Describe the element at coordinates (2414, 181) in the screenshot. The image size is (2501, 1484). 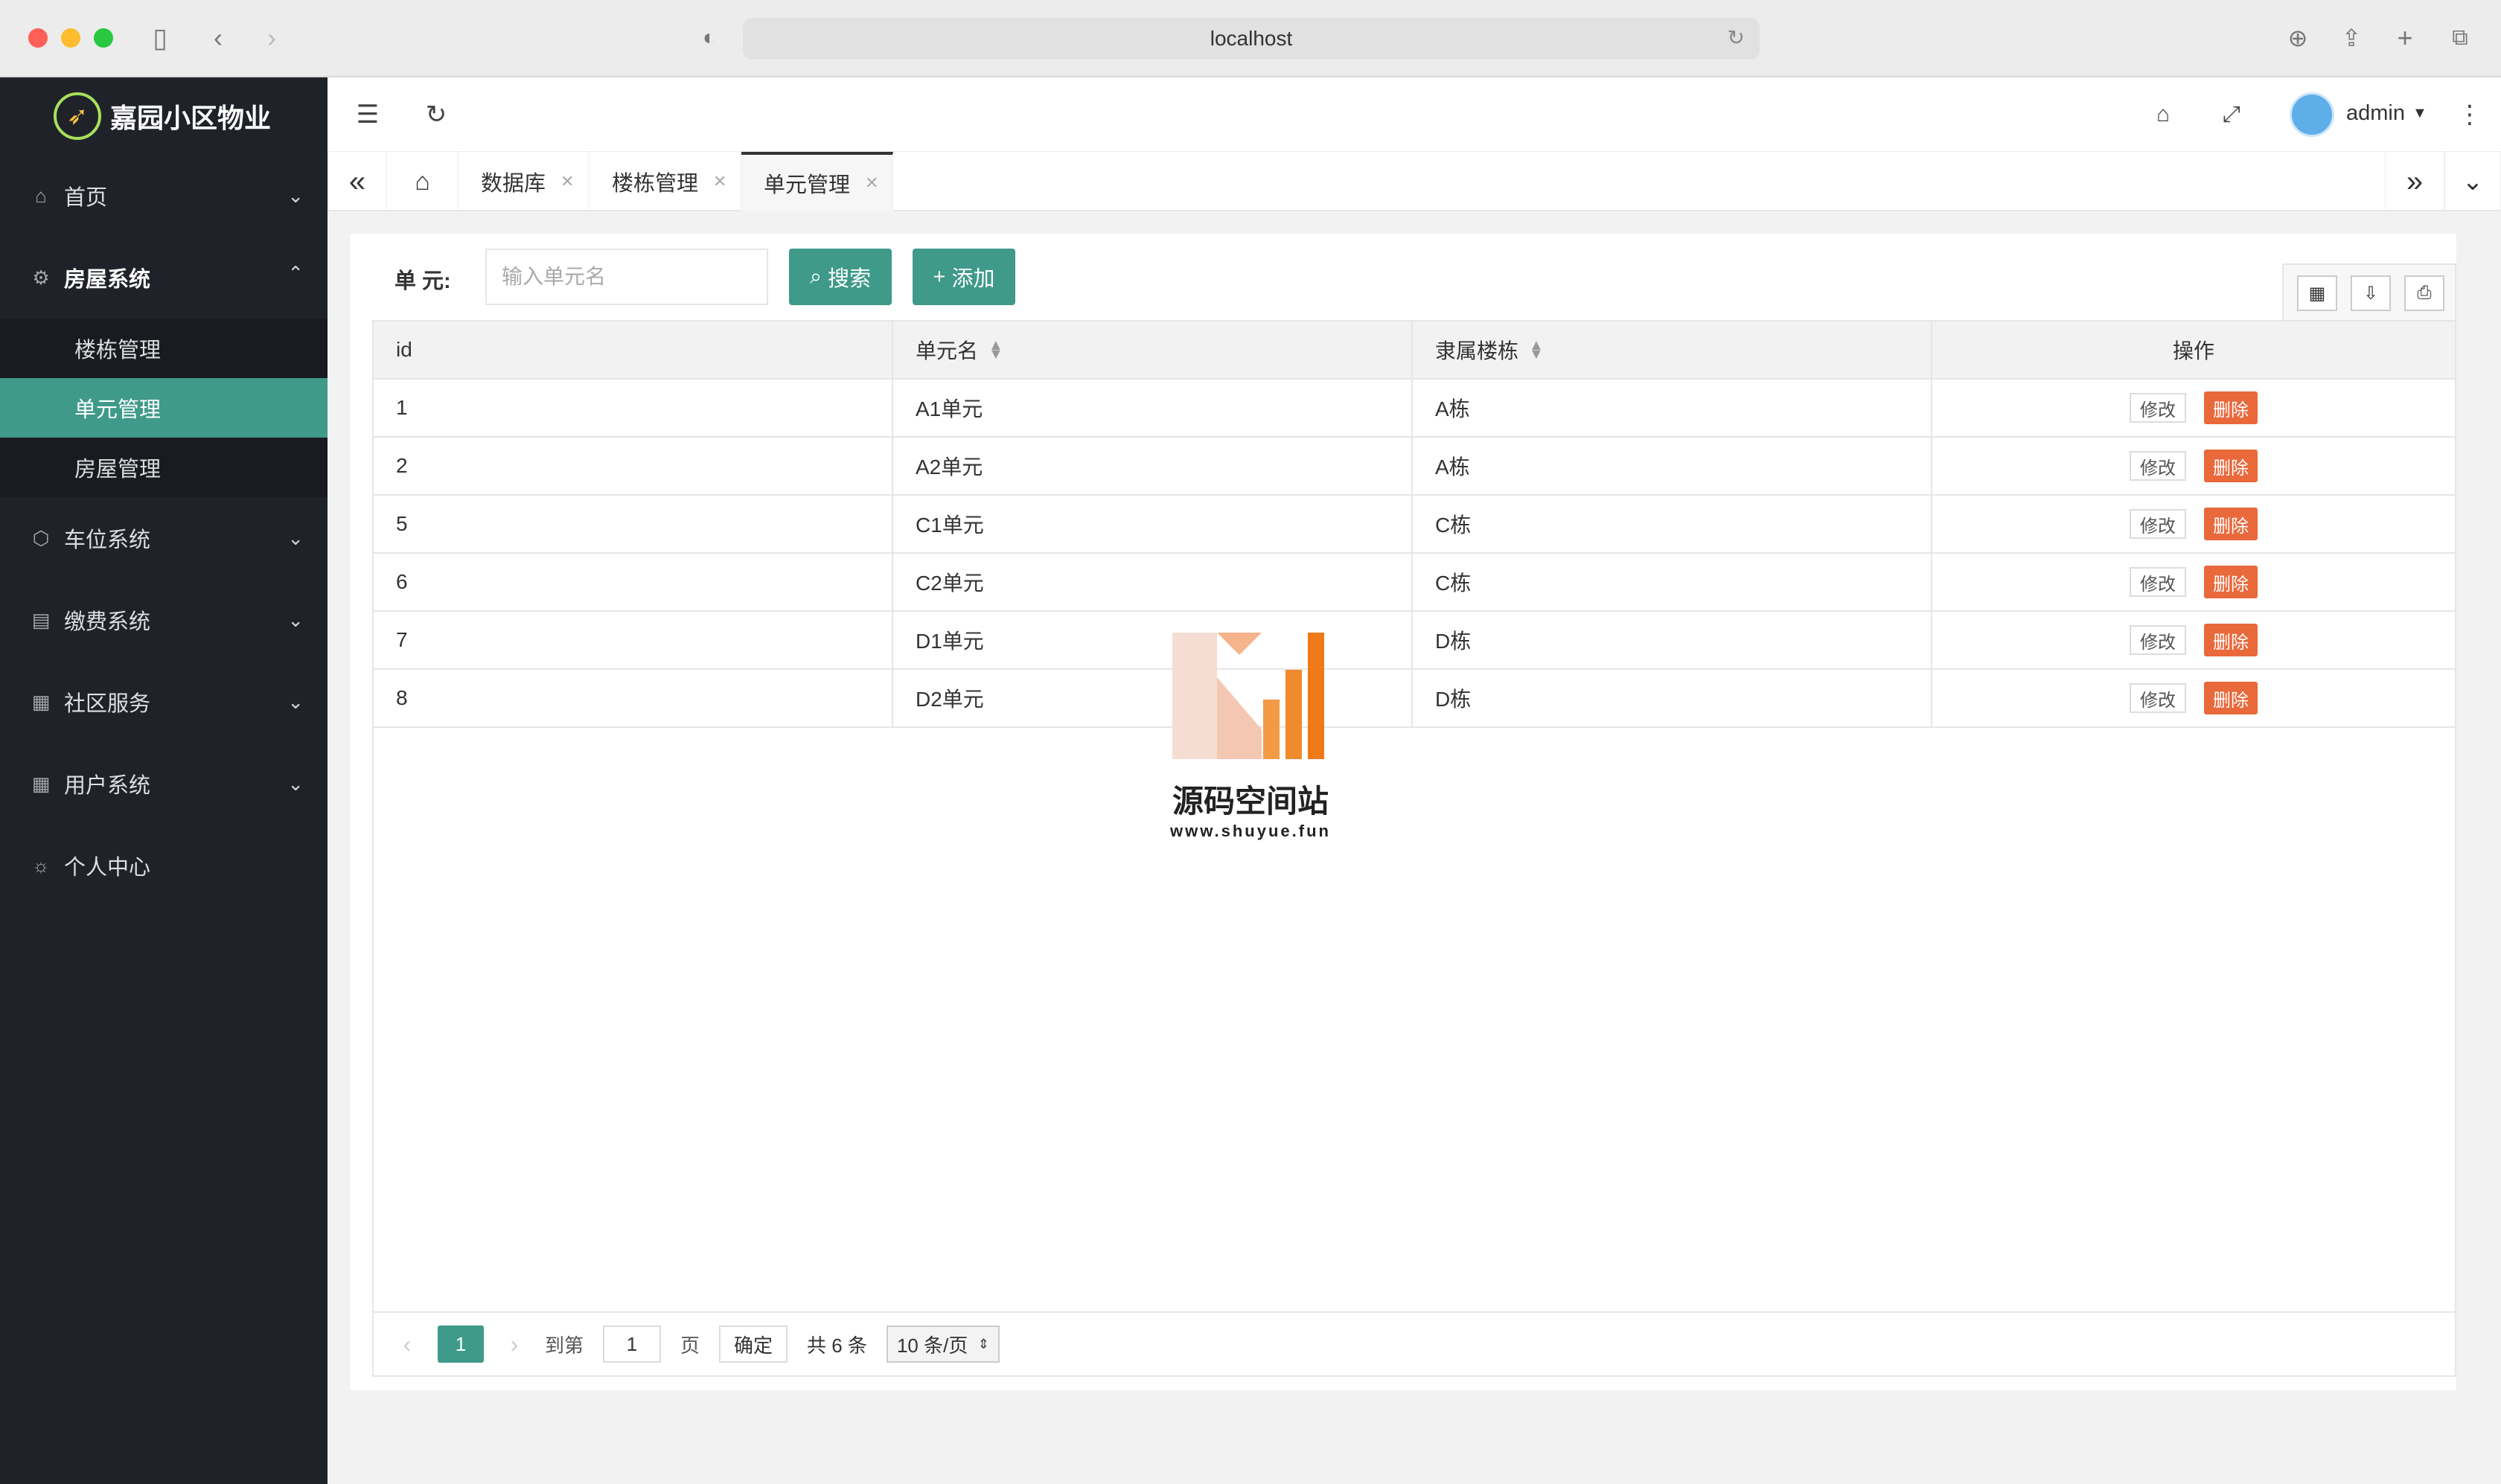
I see `tabs-scroll-right-icon: »` at that location.